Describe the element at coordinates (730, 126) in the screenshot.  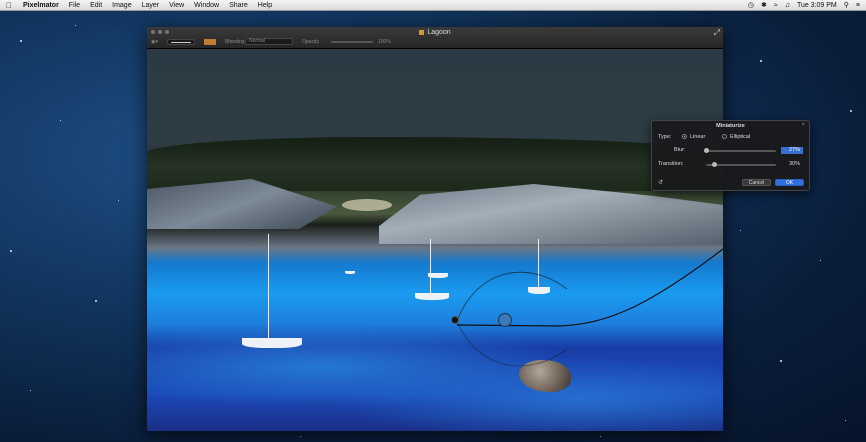
I see `panel-title: Miniaturize` at that location.